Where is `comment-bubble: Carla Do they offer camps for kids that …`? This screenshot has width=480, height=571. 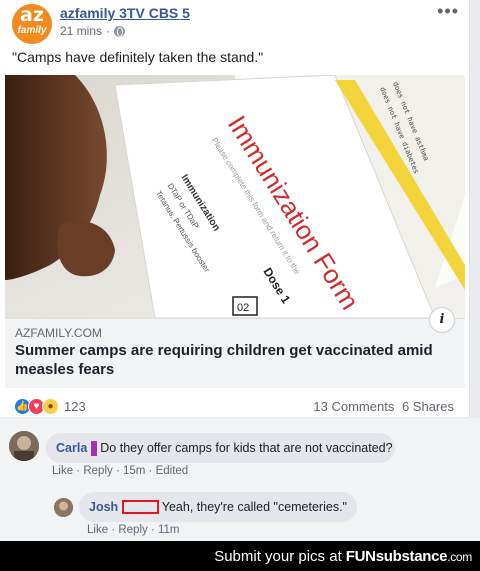 comment-bubble: Carla Do they offer camps for kids that … is located at coordinates (220, 448).